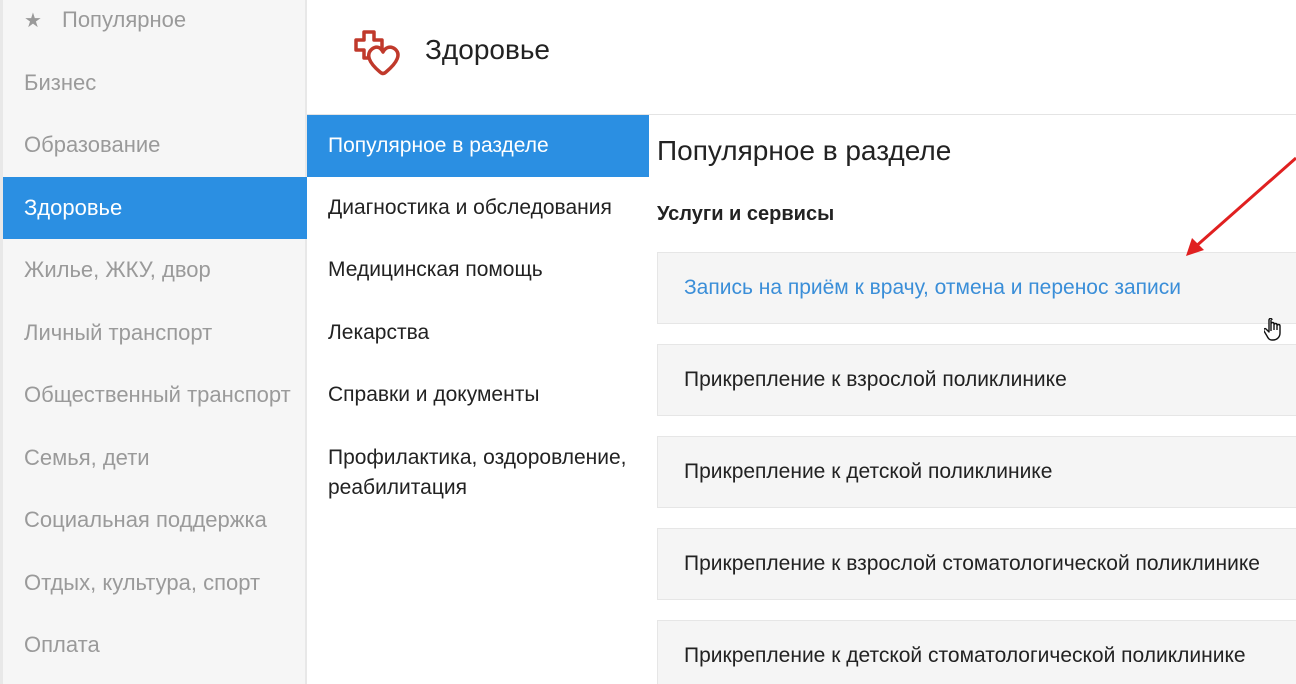 The height and width of the screenshot is (684, 1296). I want to click on category-label: Популярное, so click(124, 19).